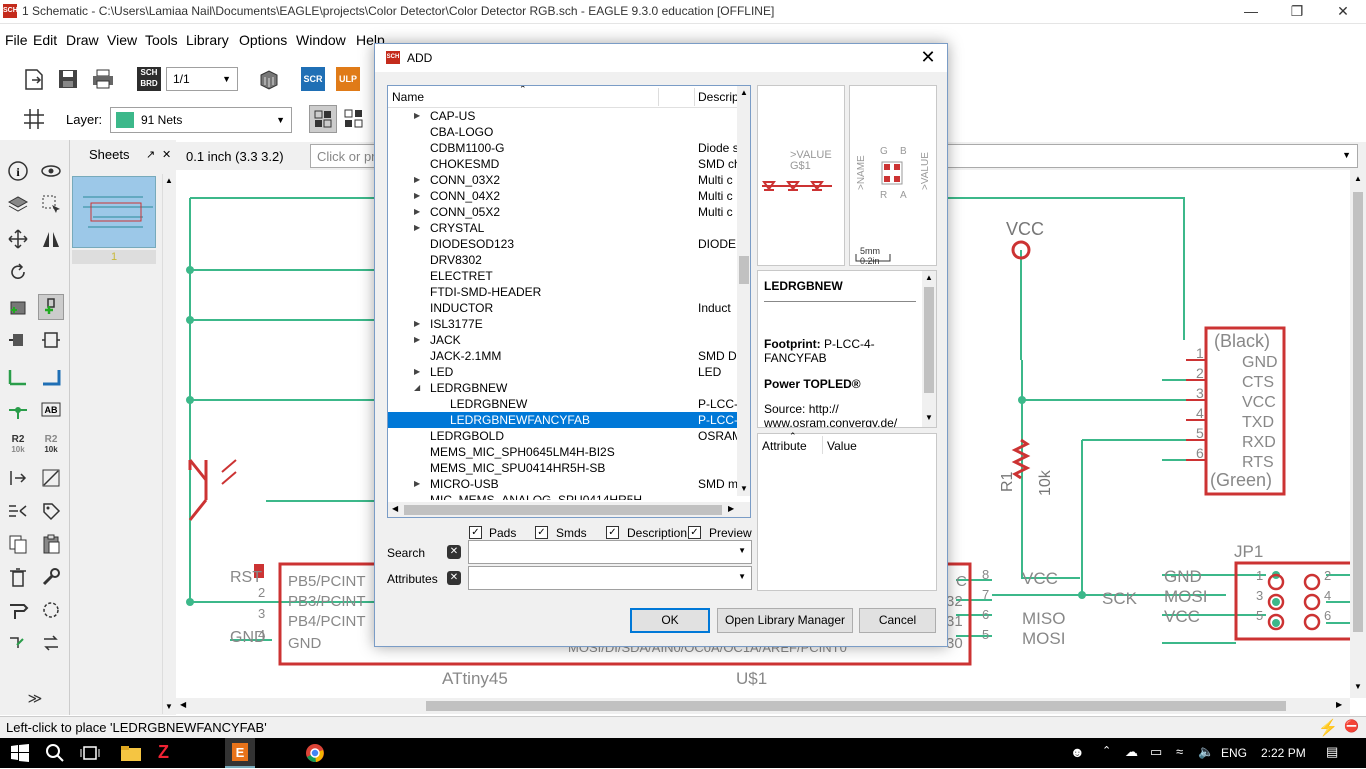 The image size is (1366, 769). I want to click on rotate-icon, so click(18, 272).